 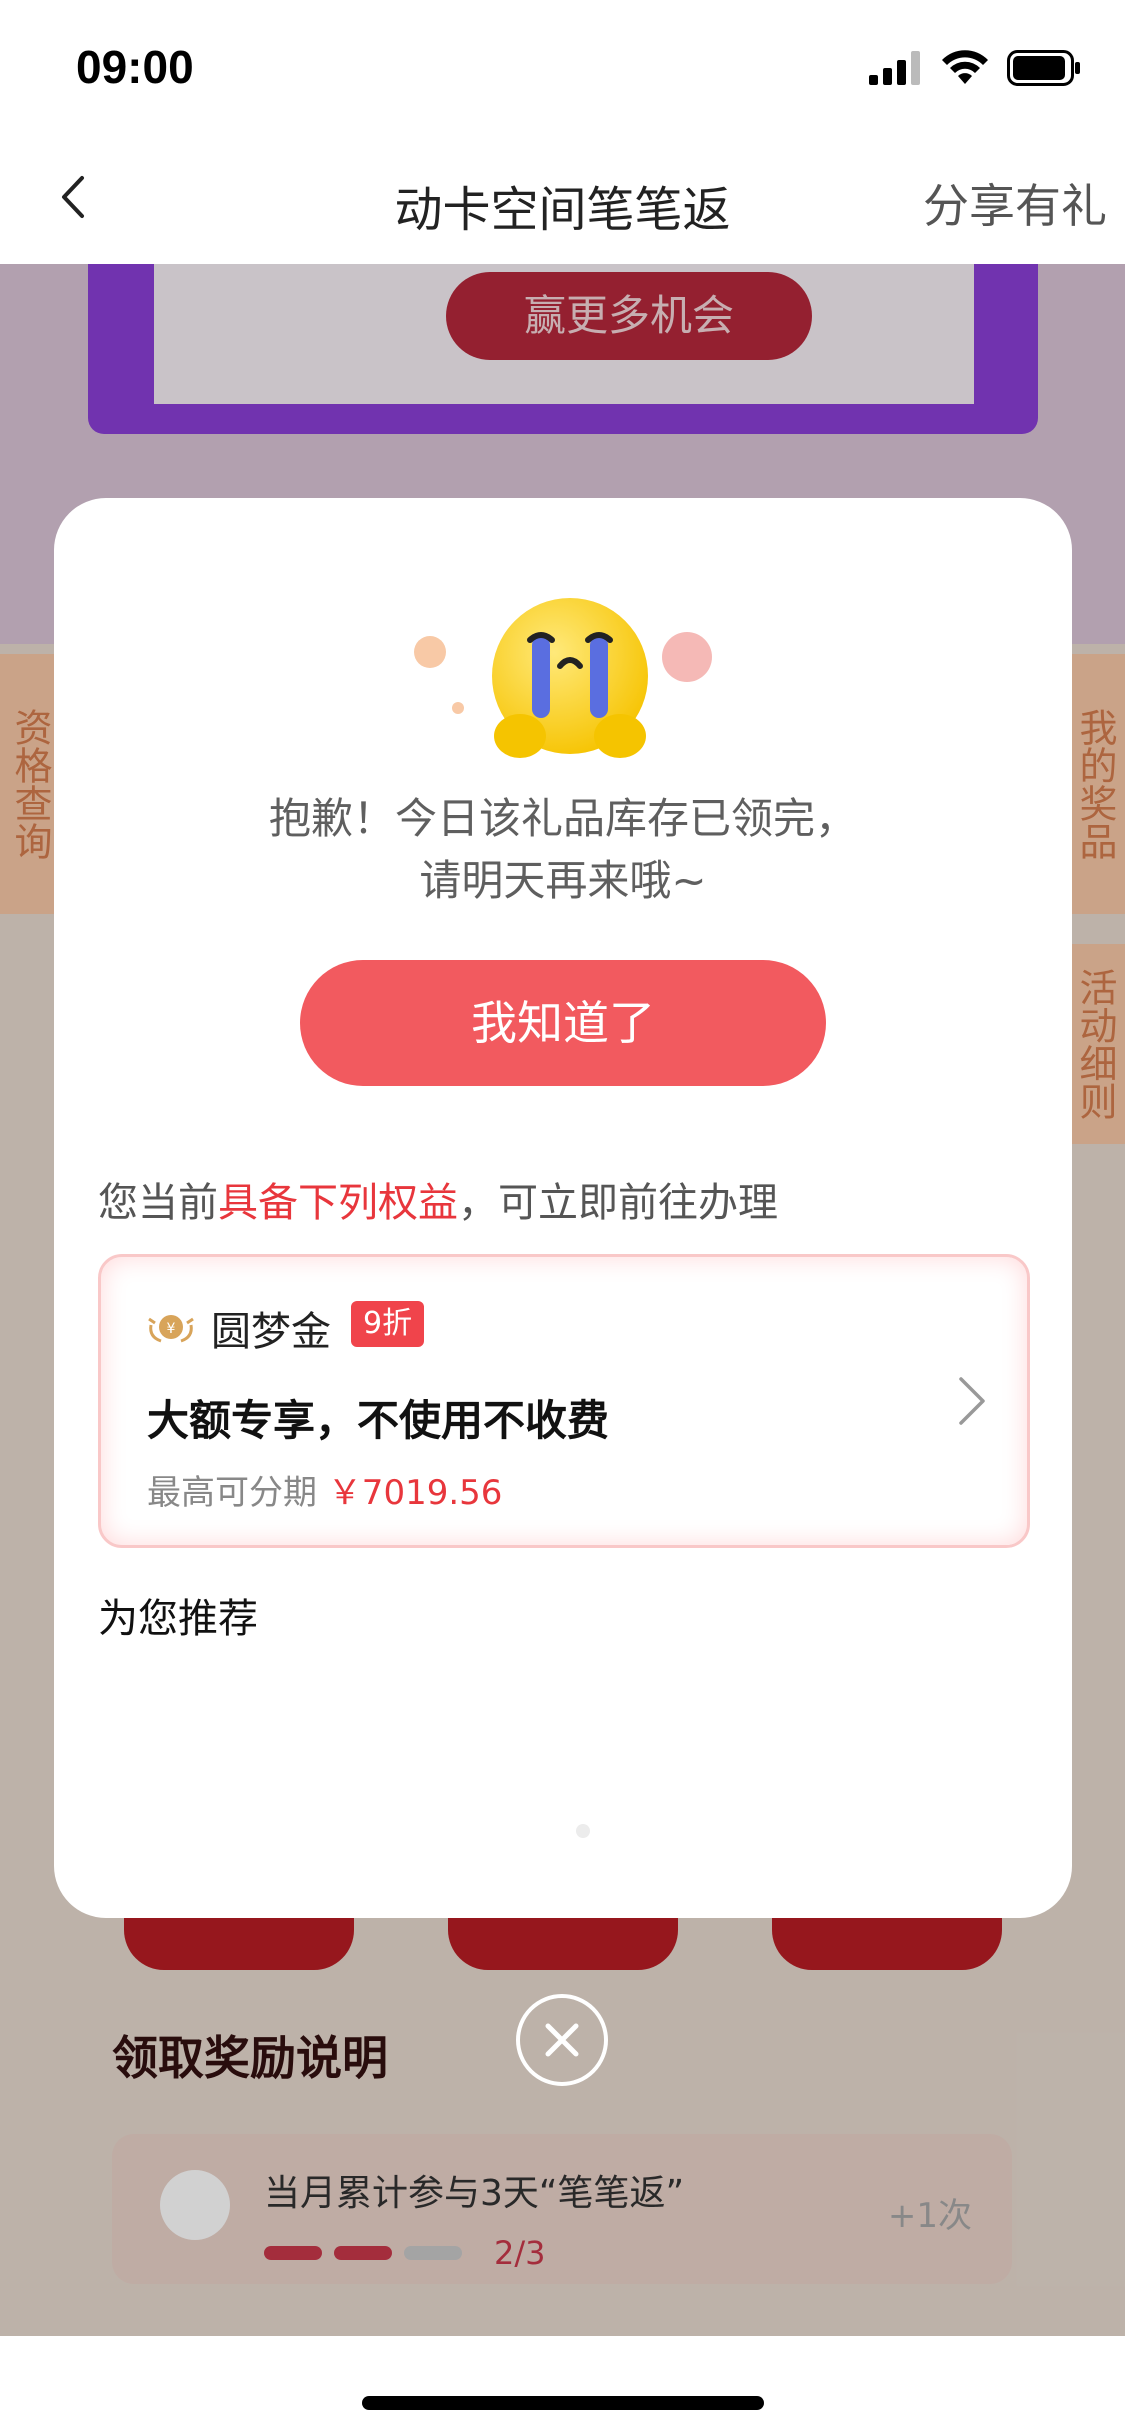 I want to click on crying-face-icon, so click(x=570, y=678).